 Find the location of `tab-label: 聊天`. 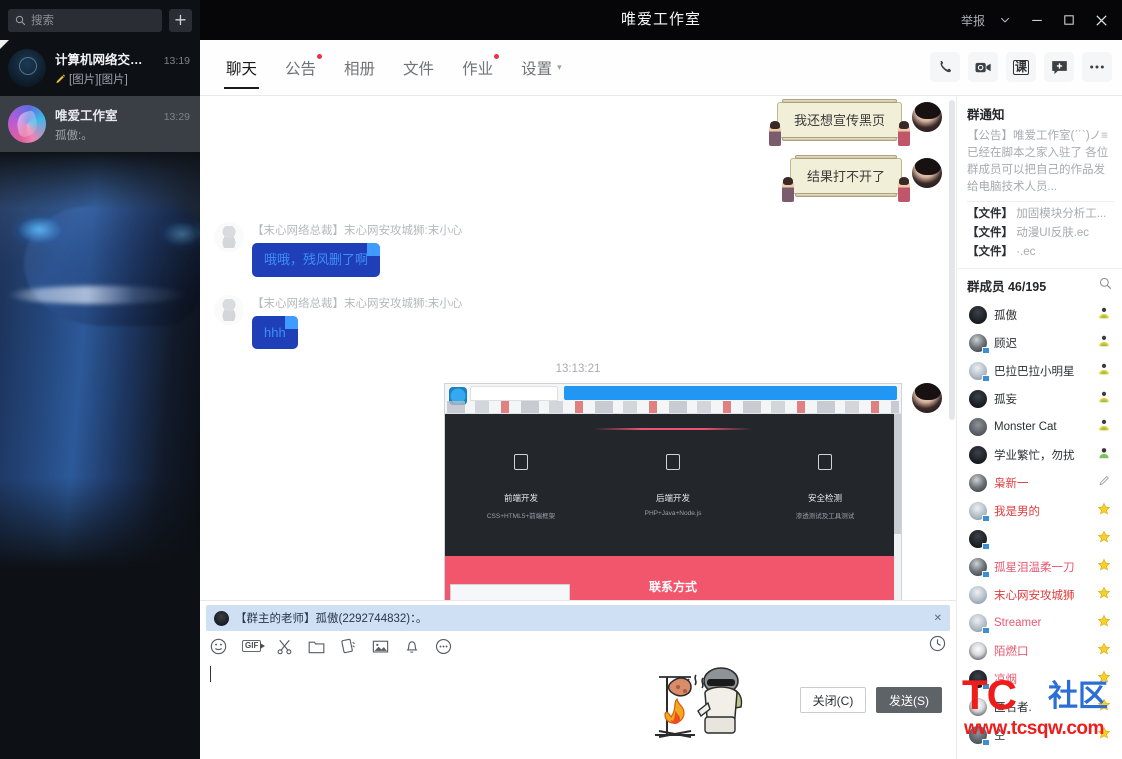

tab-label: 聊天 is located at coordinates (242, 69).